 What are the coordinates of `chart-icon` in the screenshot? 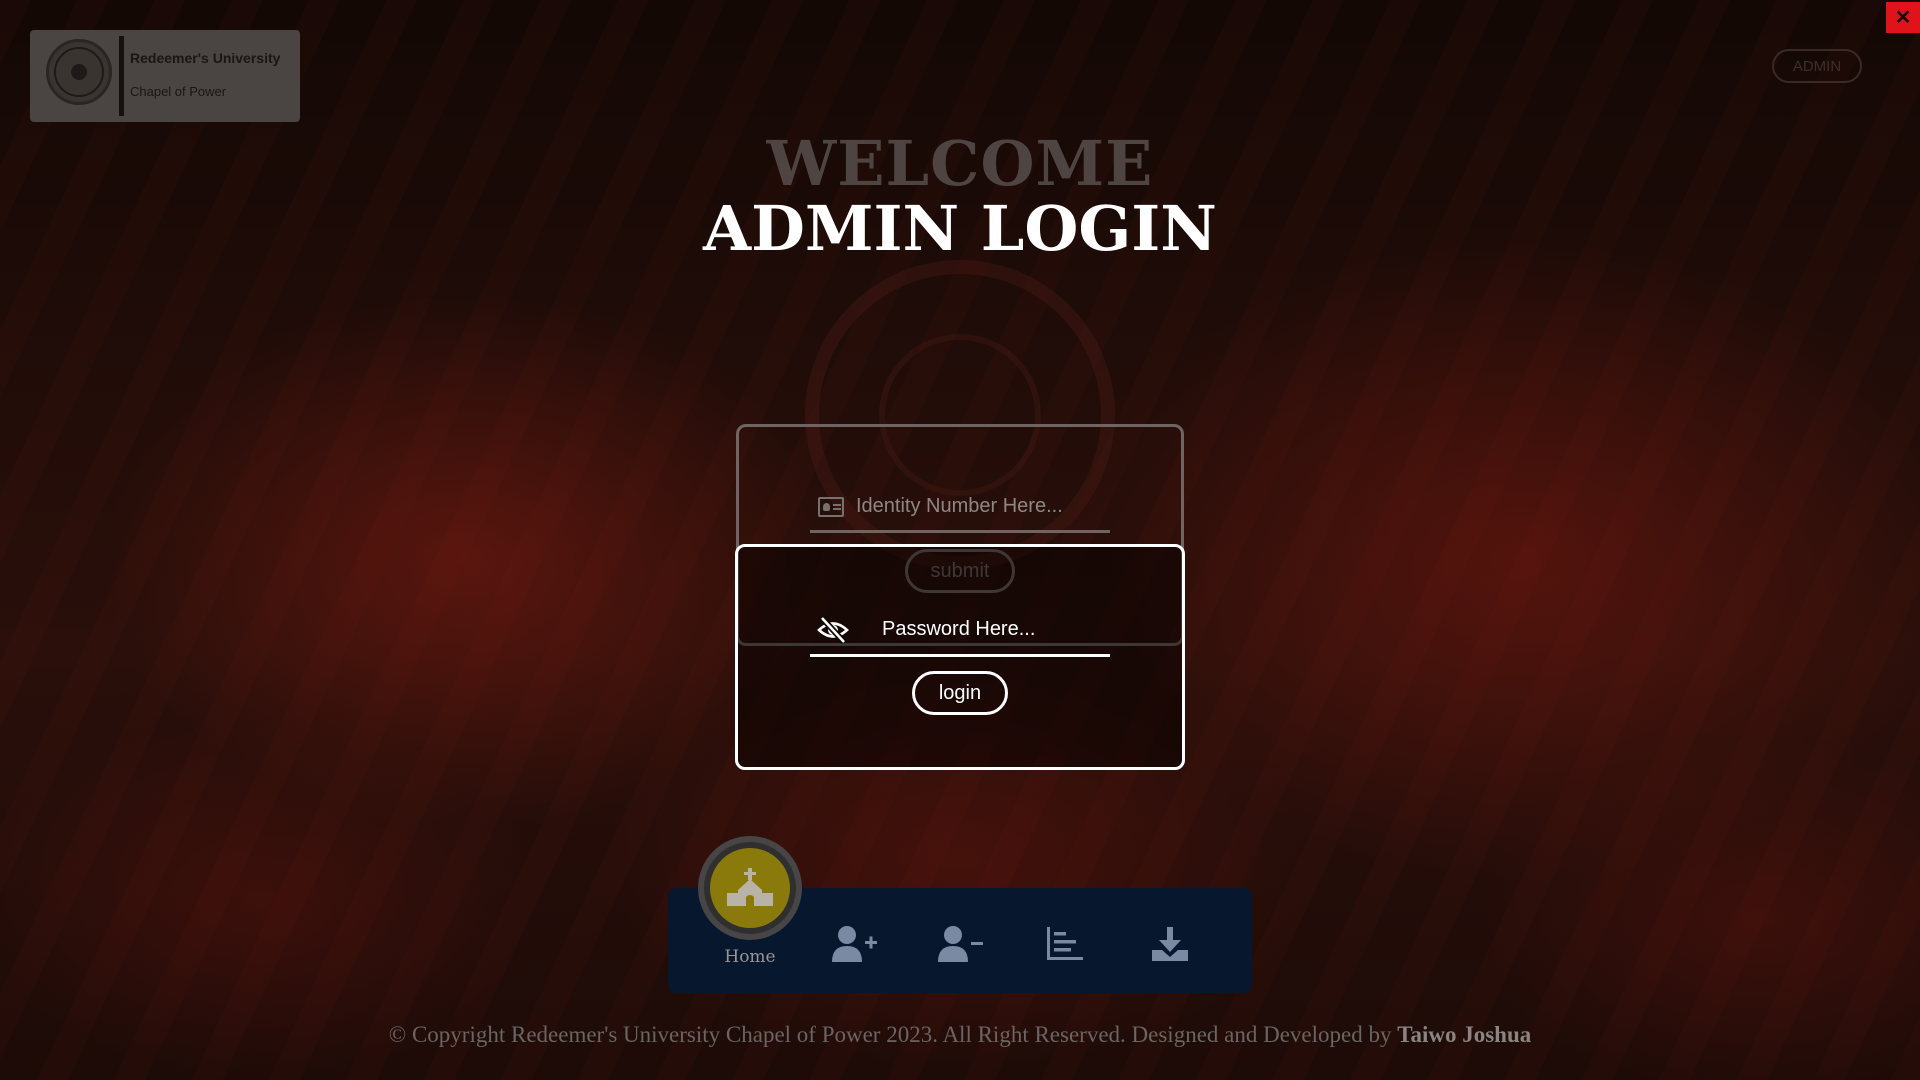 It's located at (1065, 943).